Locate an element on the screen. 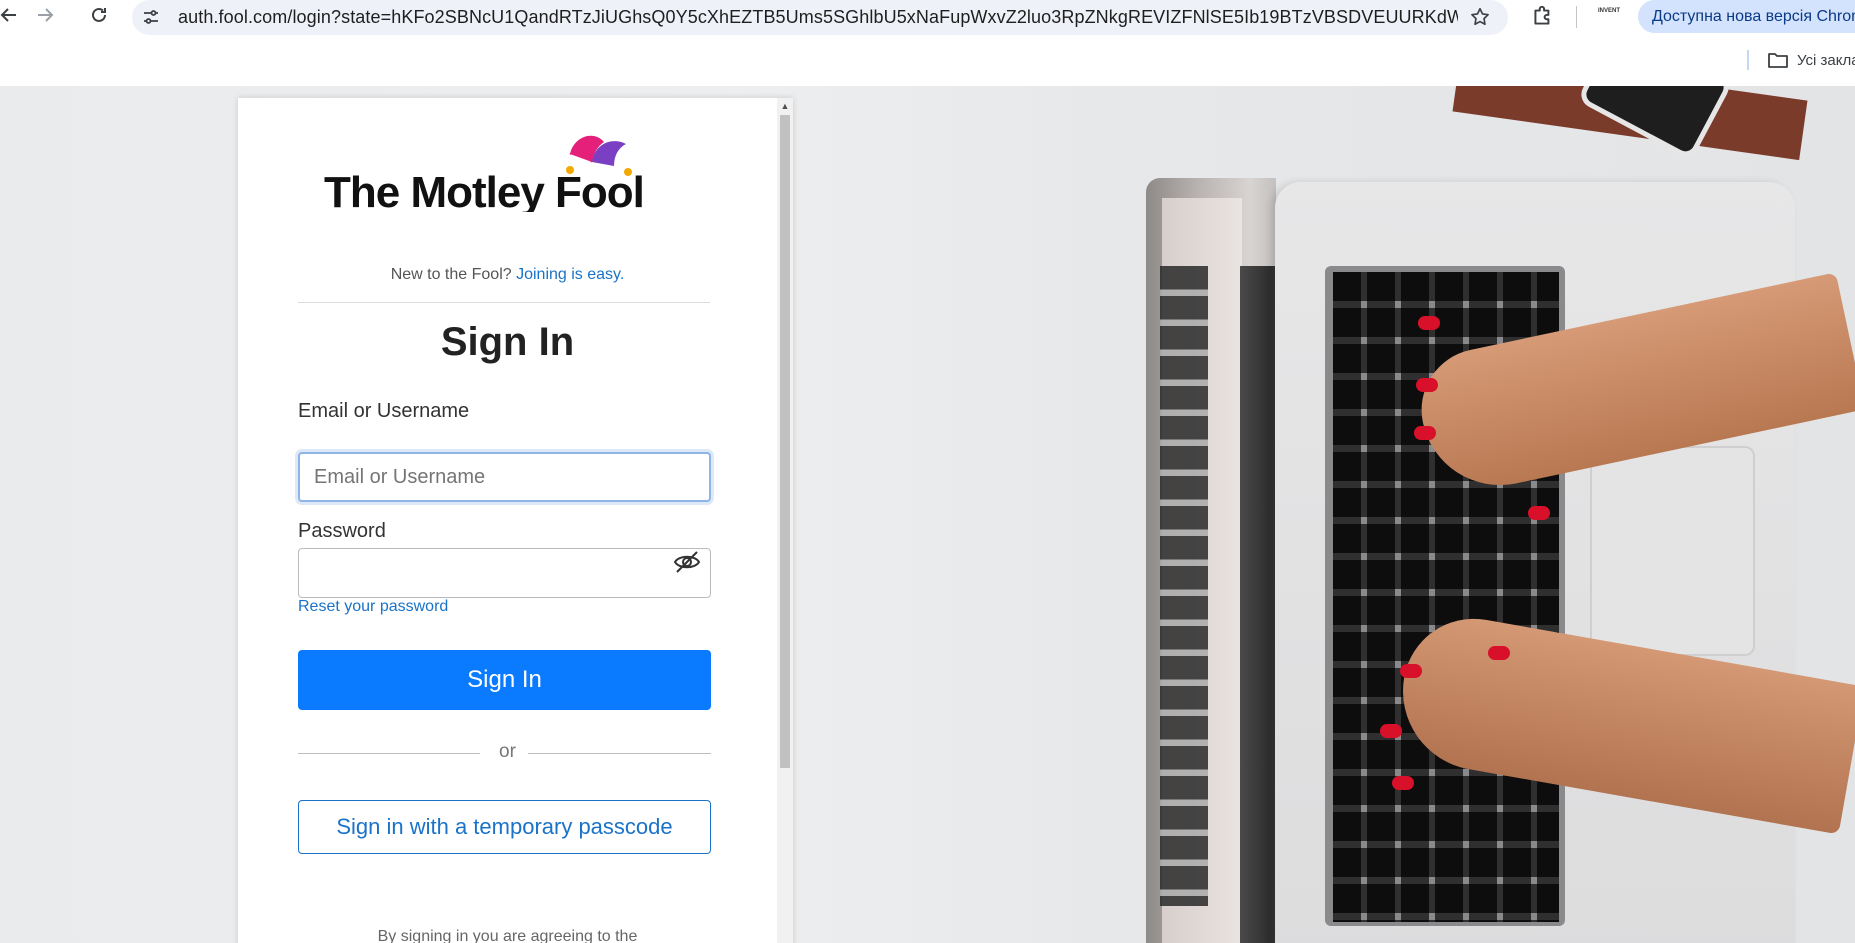 This screenshot has width=1855, height=943. signup-prompt: New to the Fool? Joining is easy. is located at coordinates (507, 275).